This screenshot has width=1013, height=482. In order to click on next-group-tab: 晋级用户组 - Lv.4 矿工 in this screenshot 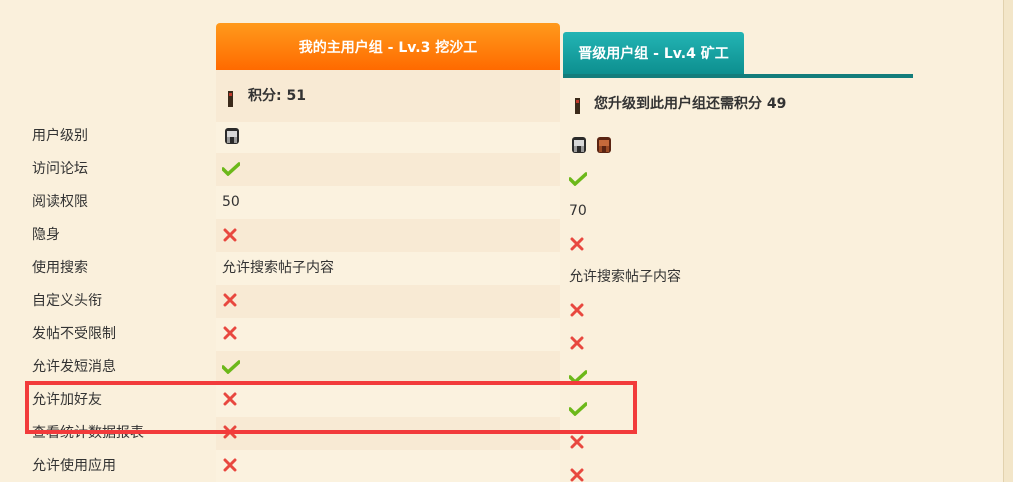, I will do `click(653, 53)`.